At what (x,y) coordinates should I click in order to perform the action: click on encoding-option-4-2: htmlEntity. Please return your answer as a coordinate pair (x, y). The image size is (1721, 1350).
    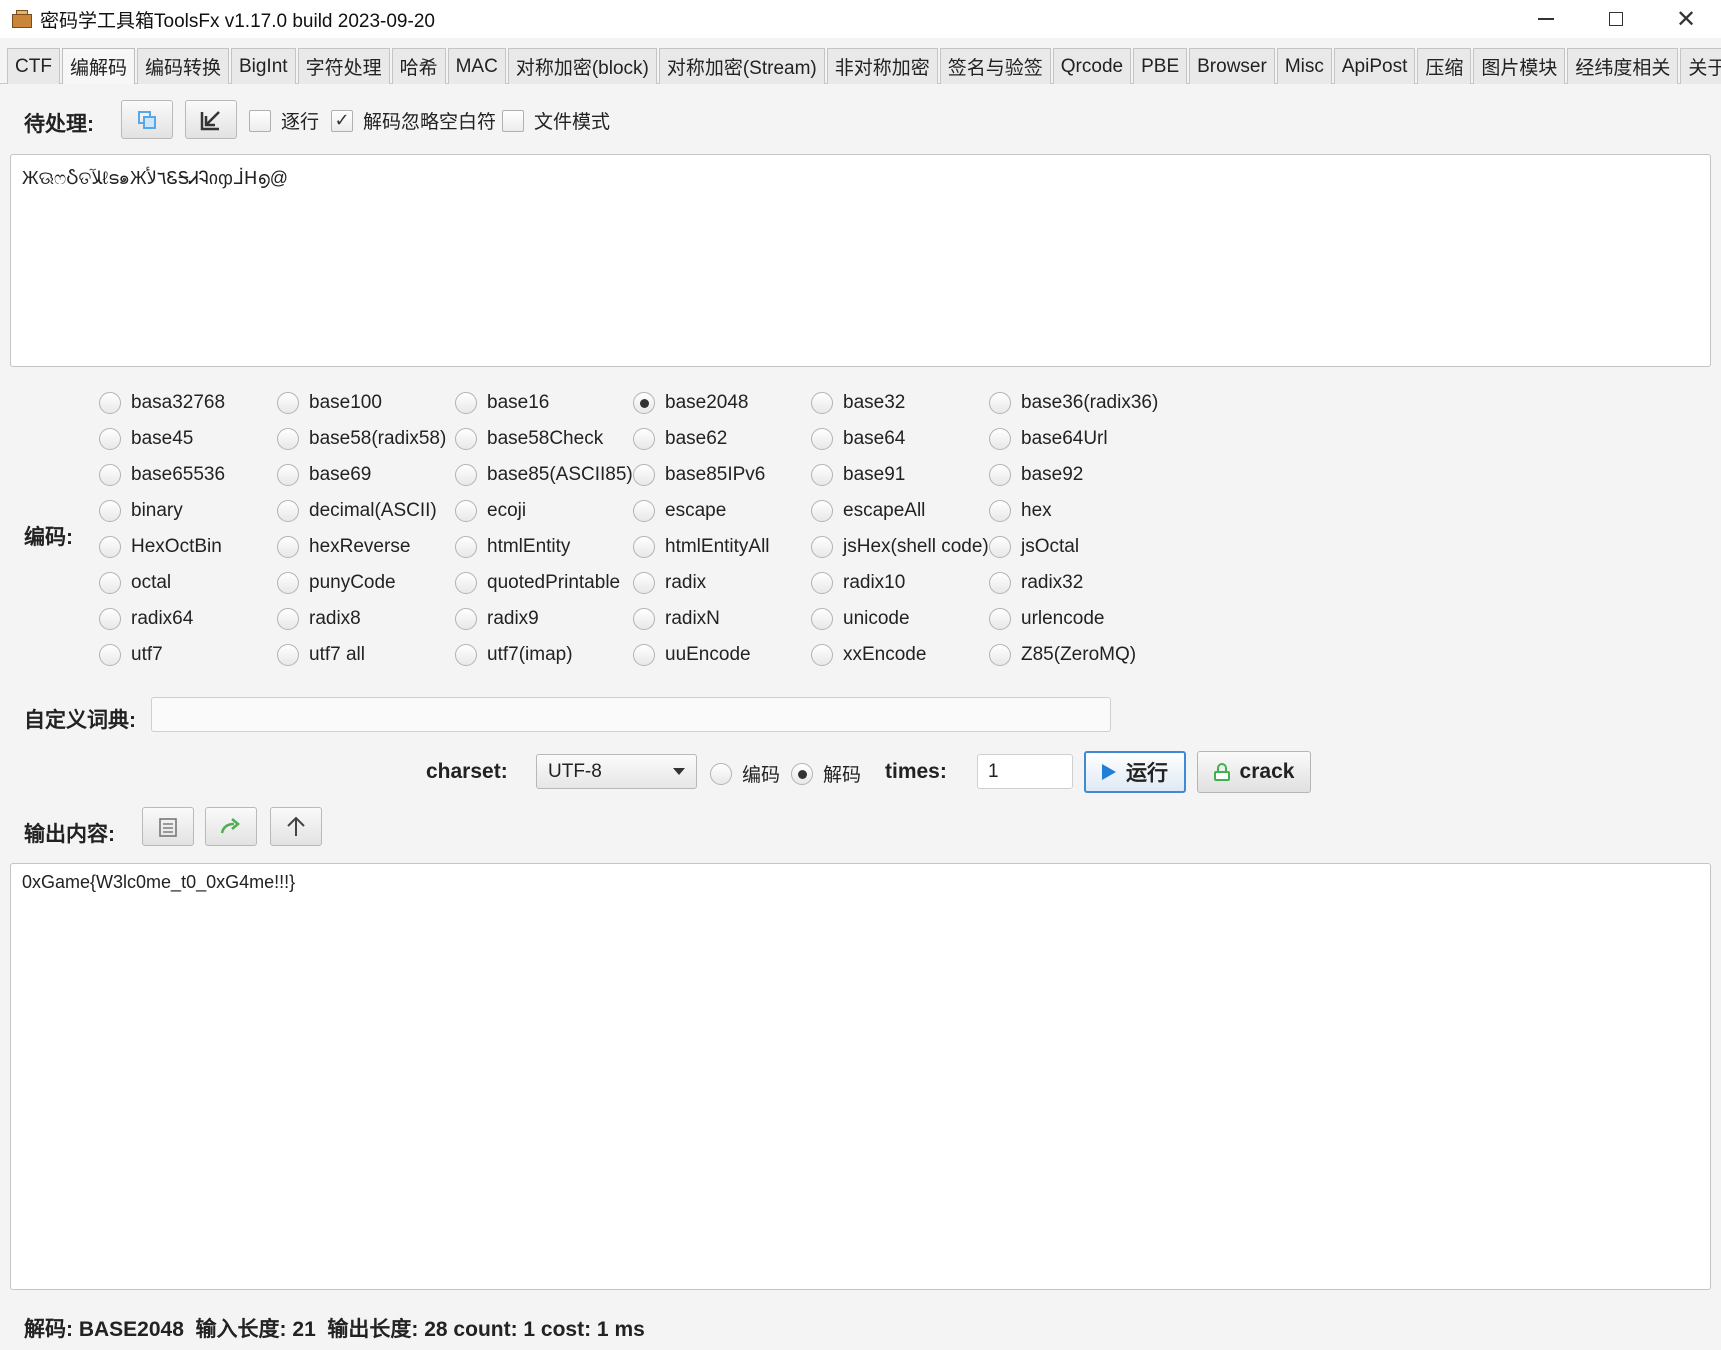
    Looking at the image, I should click on (512, 547).